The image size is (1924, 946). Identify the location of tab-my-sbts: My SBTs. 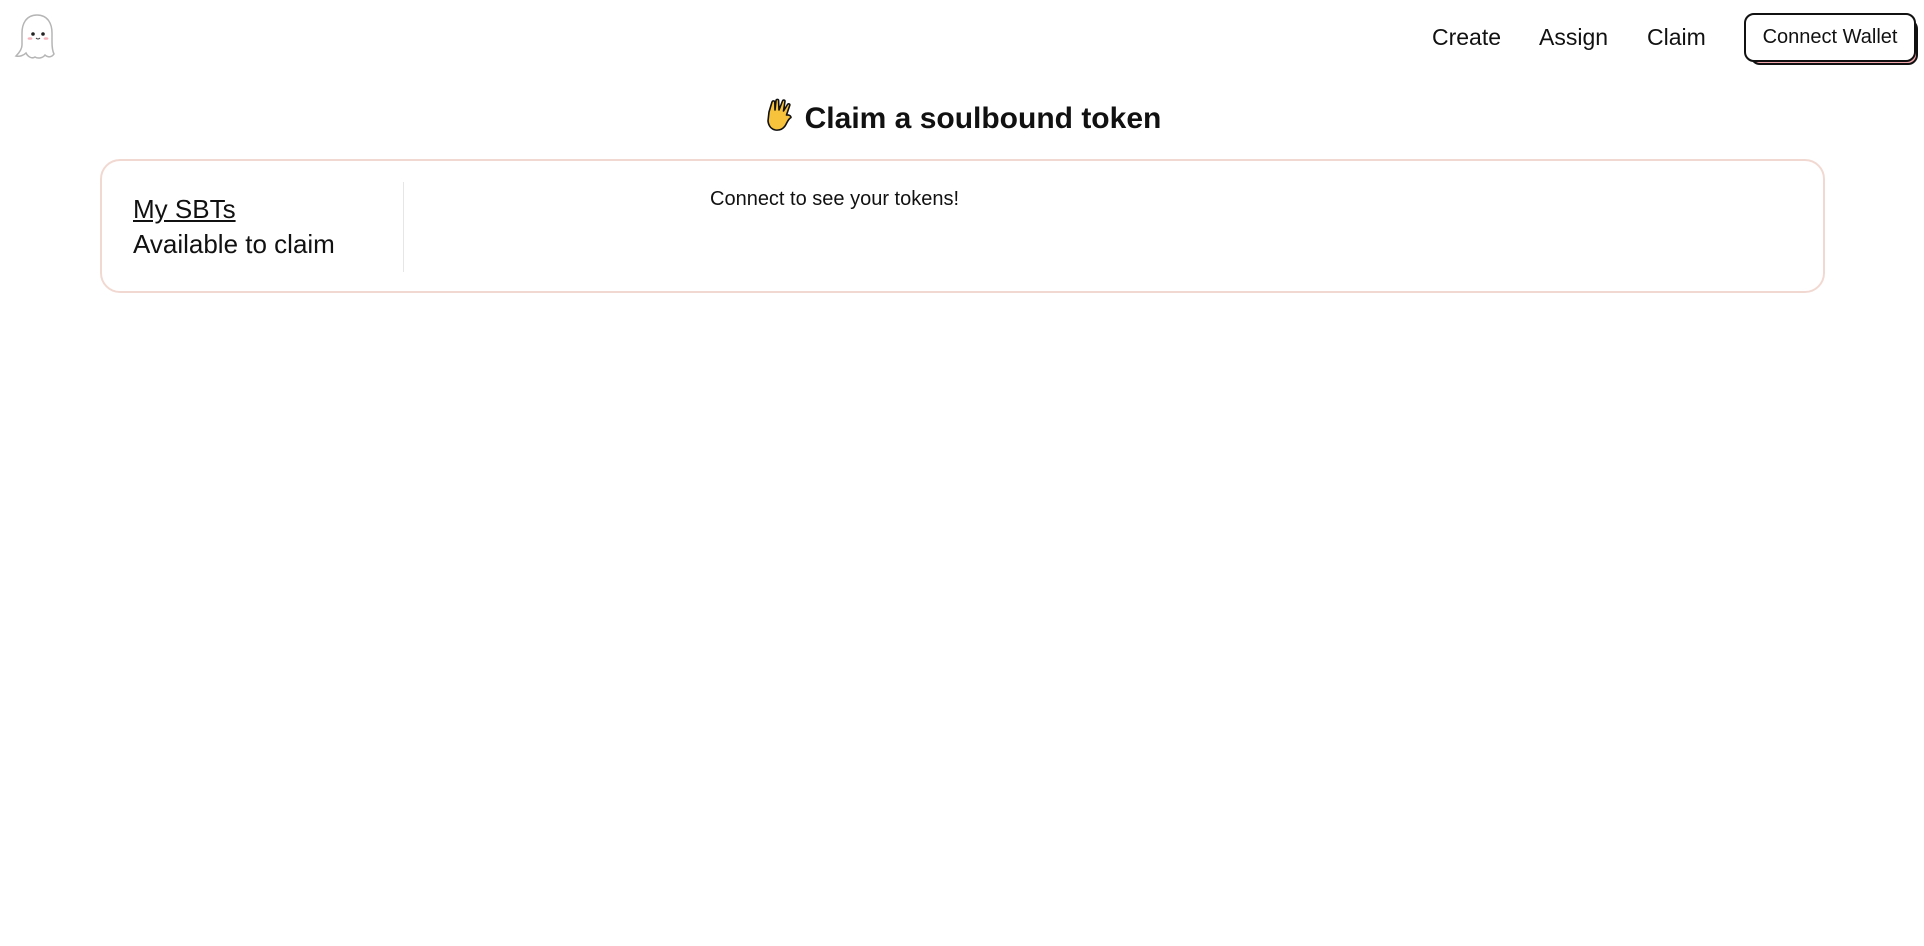
(184, 209).